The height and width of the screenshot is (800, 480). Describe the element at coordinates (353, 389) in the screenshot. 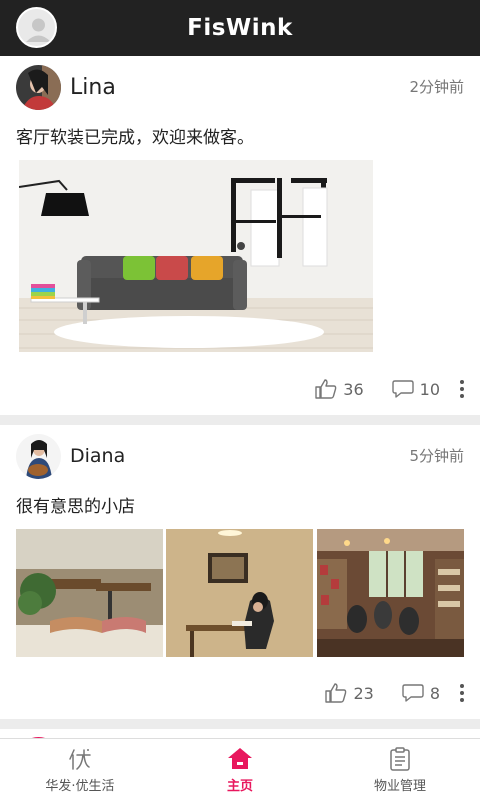

I see `like-count: 36` at that location.